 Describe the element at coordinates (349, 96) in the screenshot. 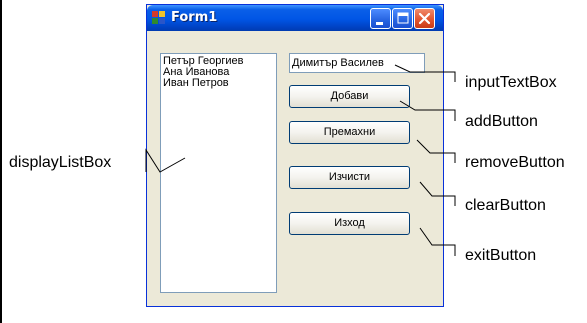

I see `add-button: Добави` at that location.